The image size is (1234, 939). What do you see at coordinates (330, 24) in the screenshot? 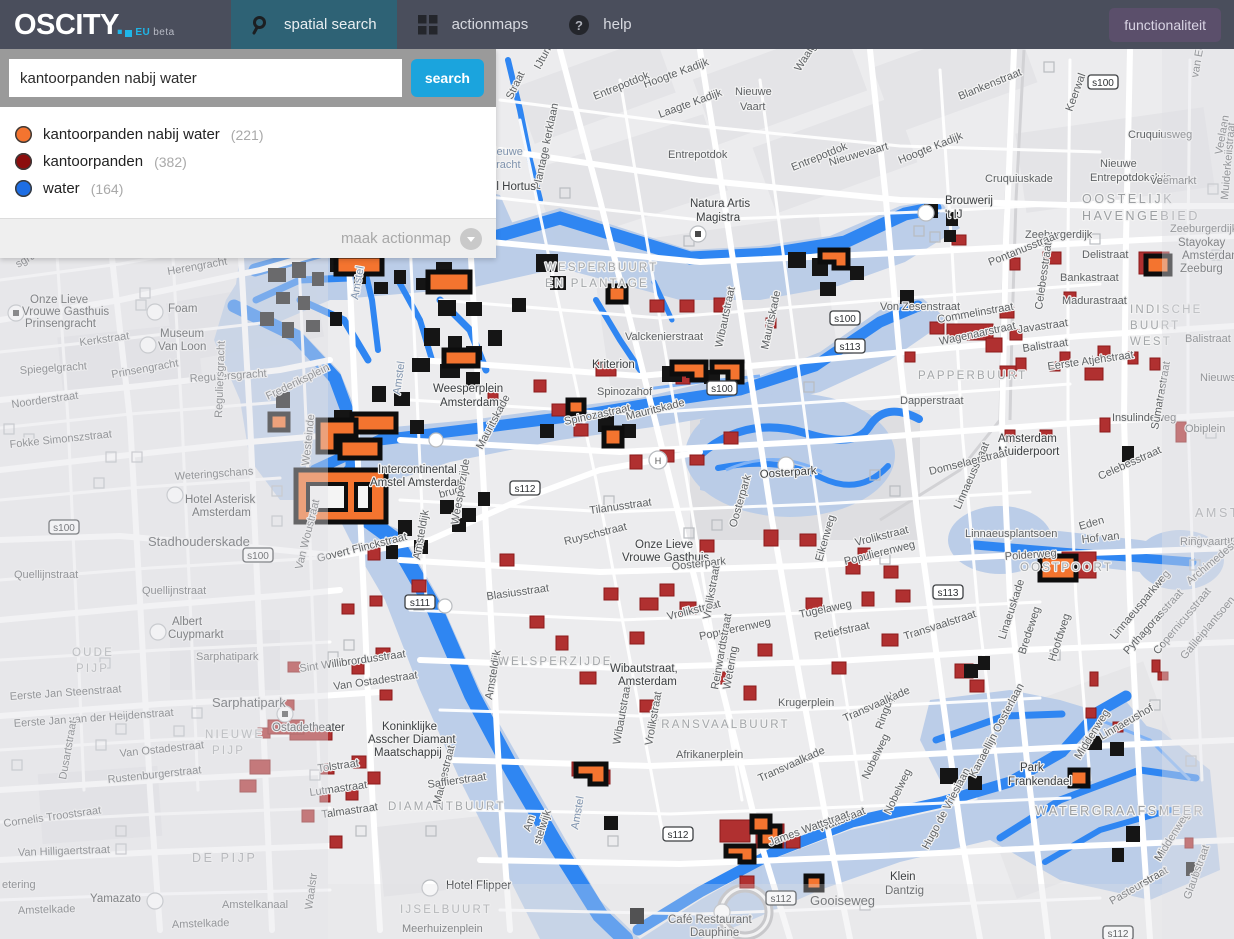
I see `nav-label-spatial-search: spatial search` at bounding box center [330, 24].